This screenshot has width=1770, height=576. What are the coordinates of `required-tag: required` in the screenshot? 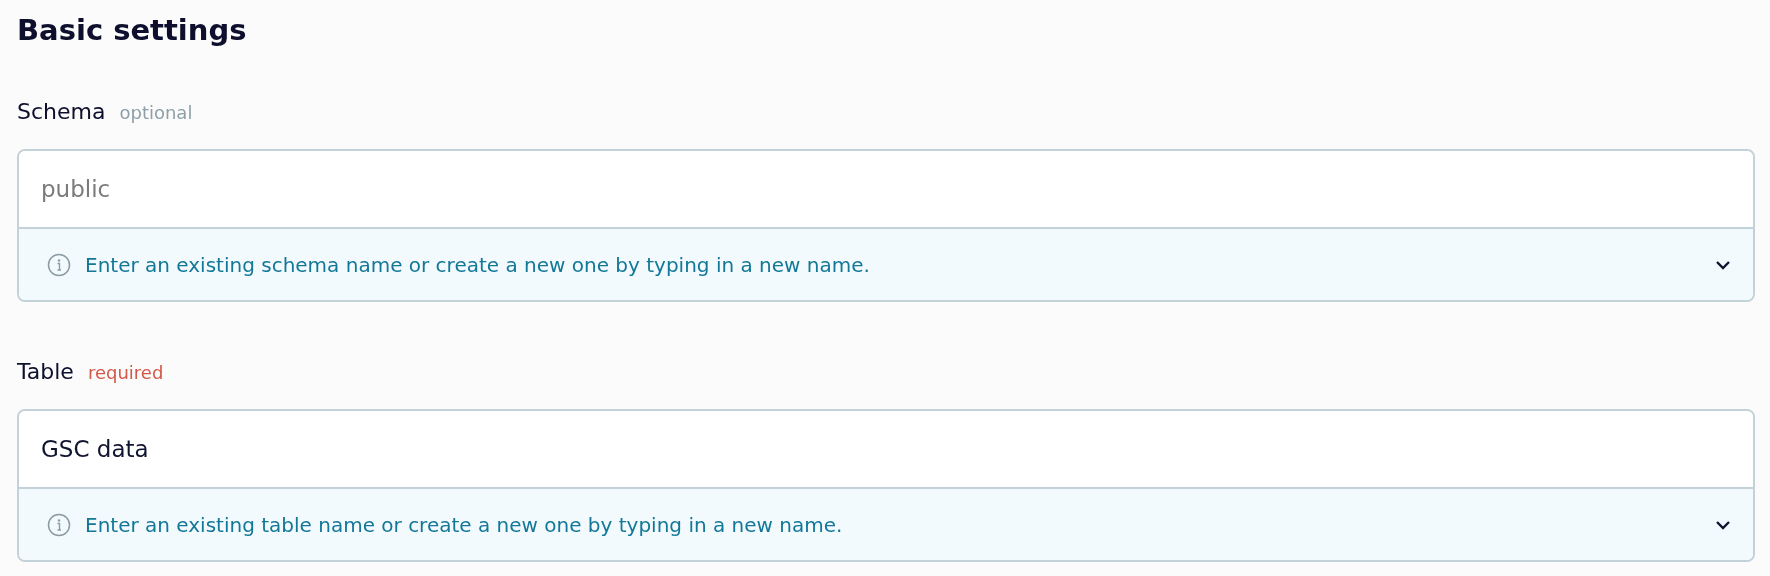 It's located at (125, 373).